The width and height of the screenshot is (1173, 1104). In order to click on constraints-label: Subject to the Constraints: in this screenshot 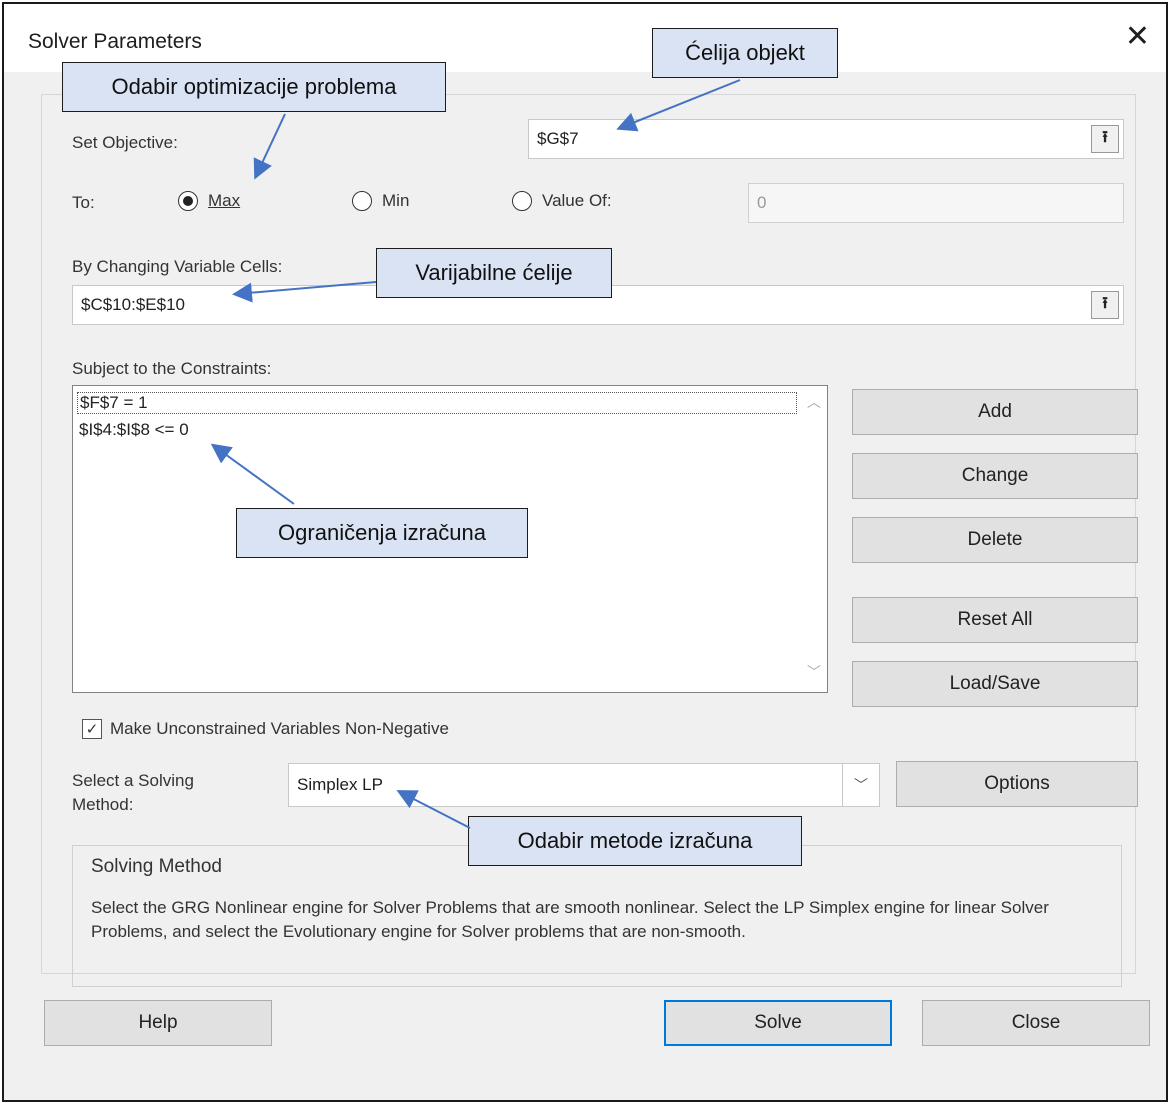, I will do `click(172, 368)`.